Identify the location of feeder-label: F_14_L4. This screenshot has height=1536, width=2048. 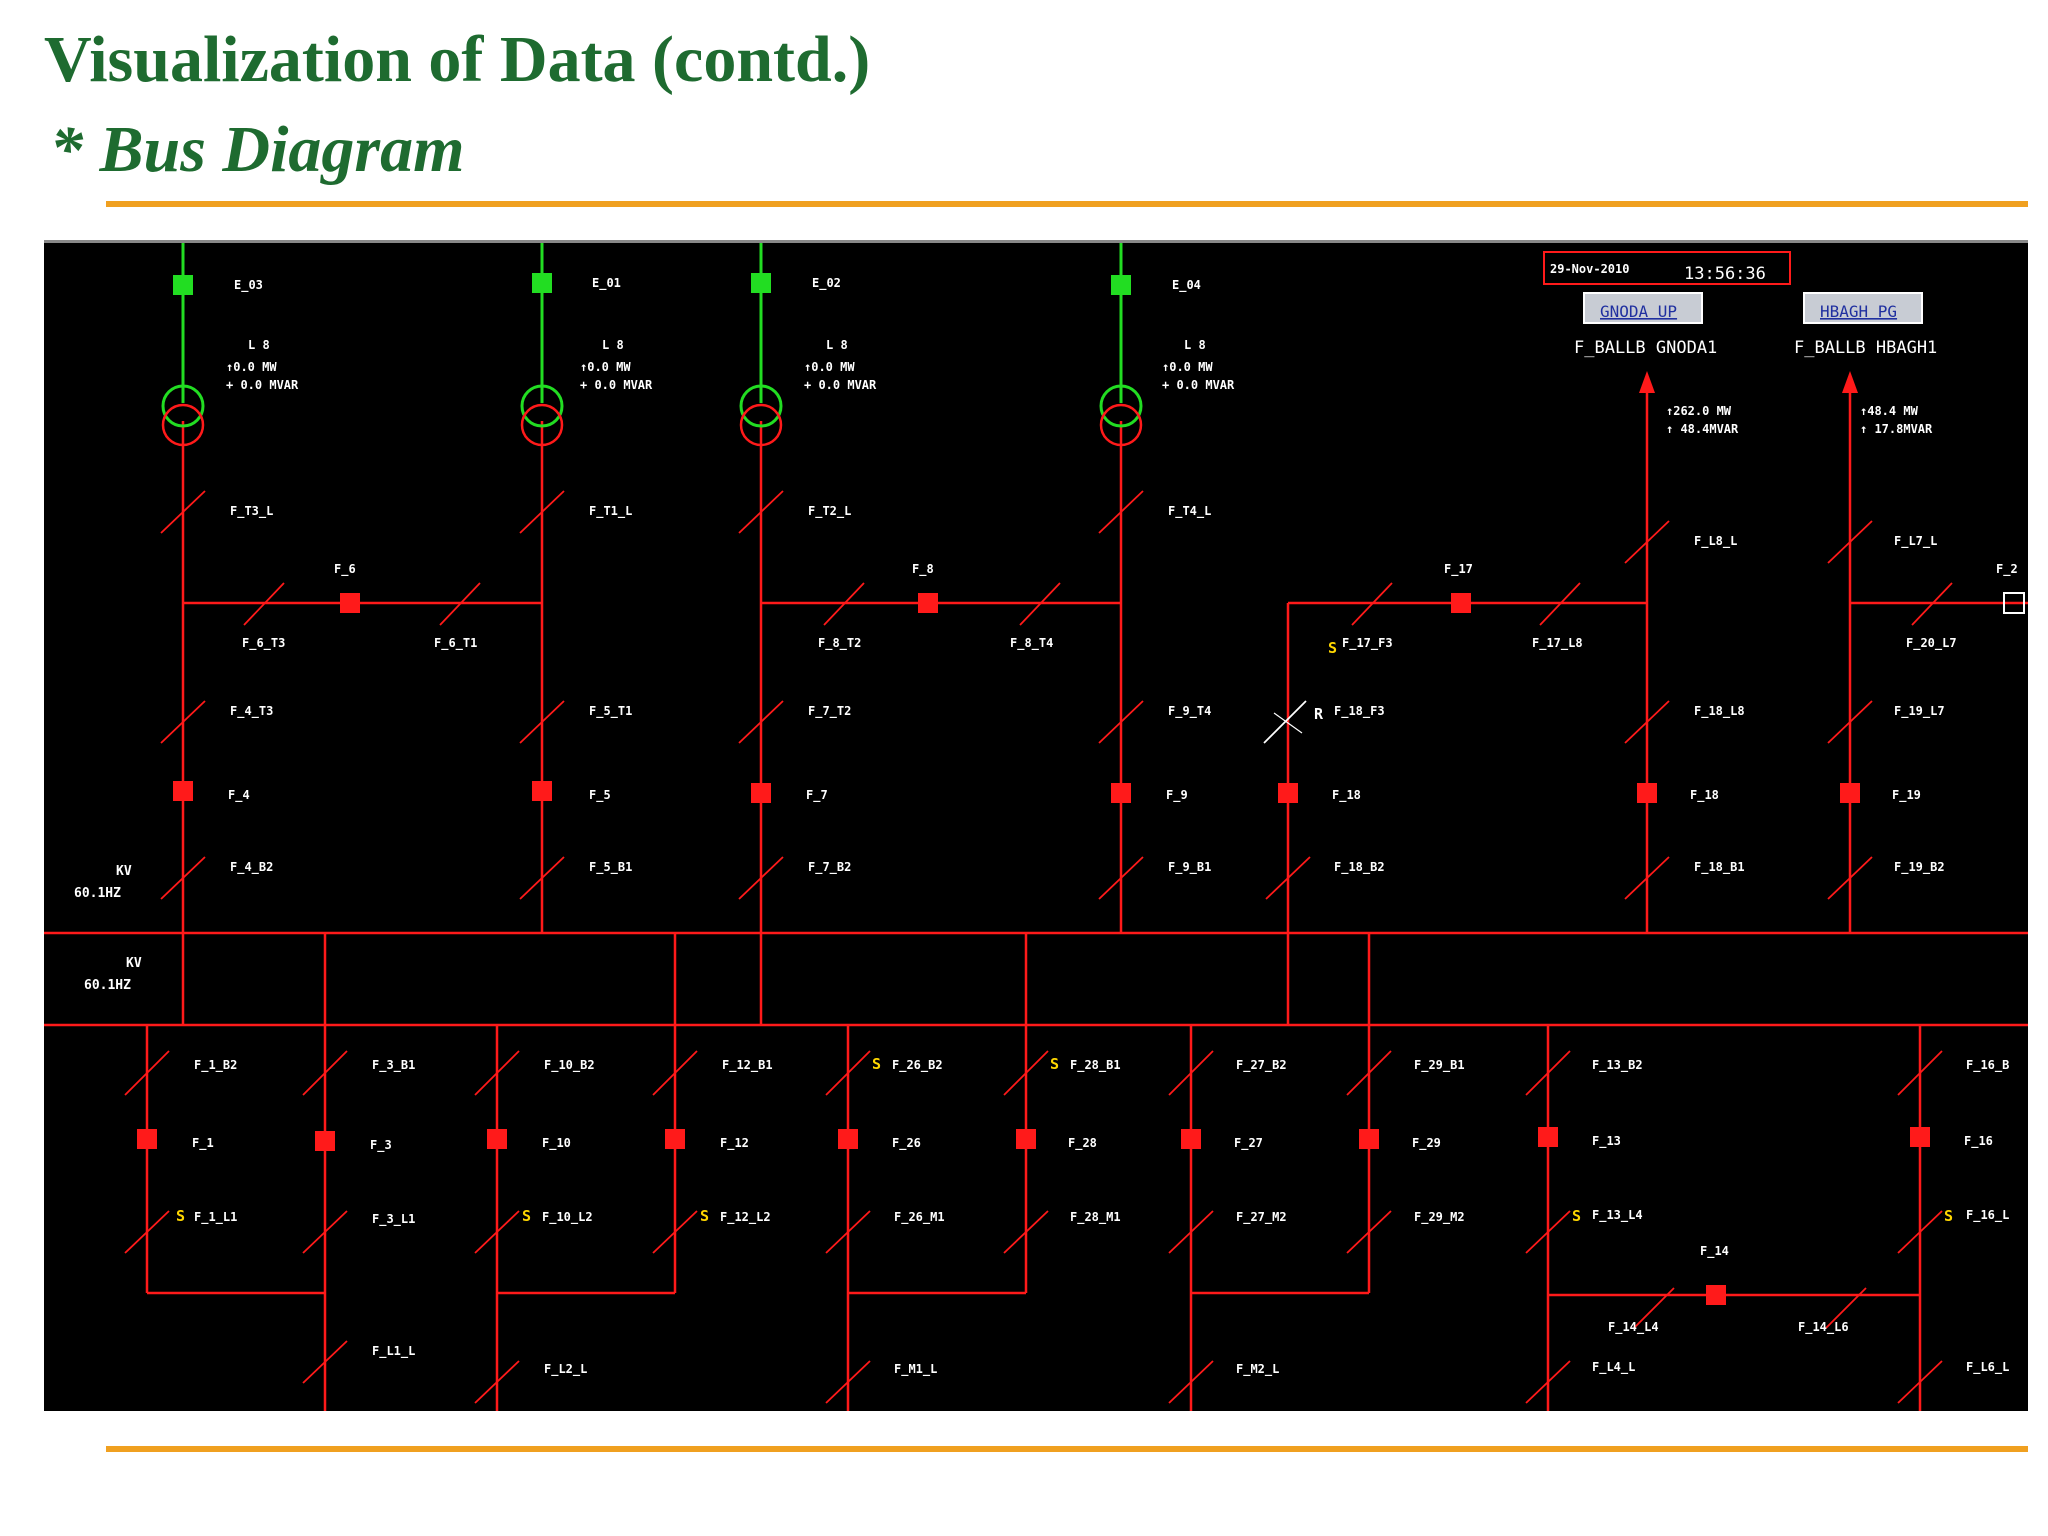
(1633, 1327).